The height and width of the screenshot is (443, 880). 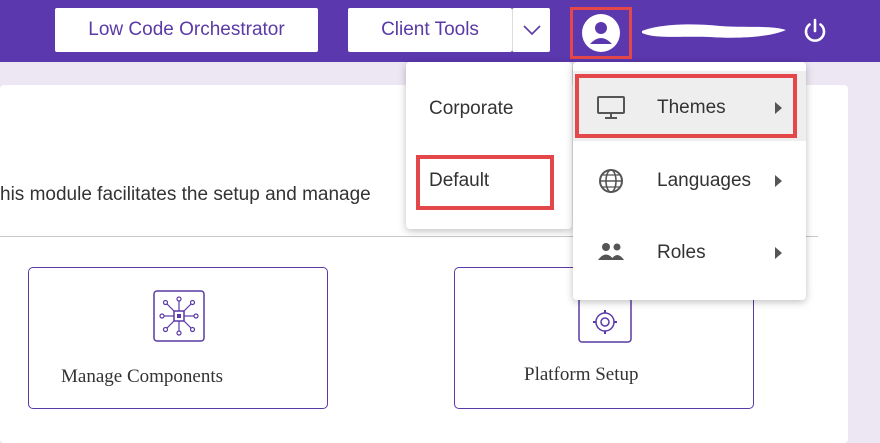 I want to click on platform-setup-icon, so click(x=605, y=320).